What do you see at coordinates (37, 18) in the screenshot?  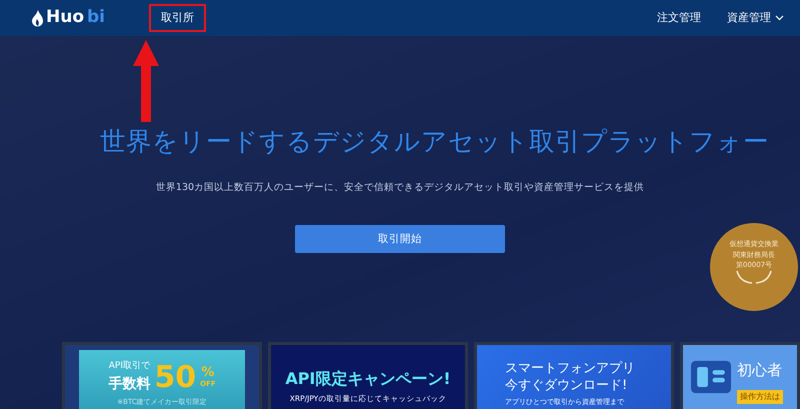 I see `flame-icon` at bounding box center [37, 18].